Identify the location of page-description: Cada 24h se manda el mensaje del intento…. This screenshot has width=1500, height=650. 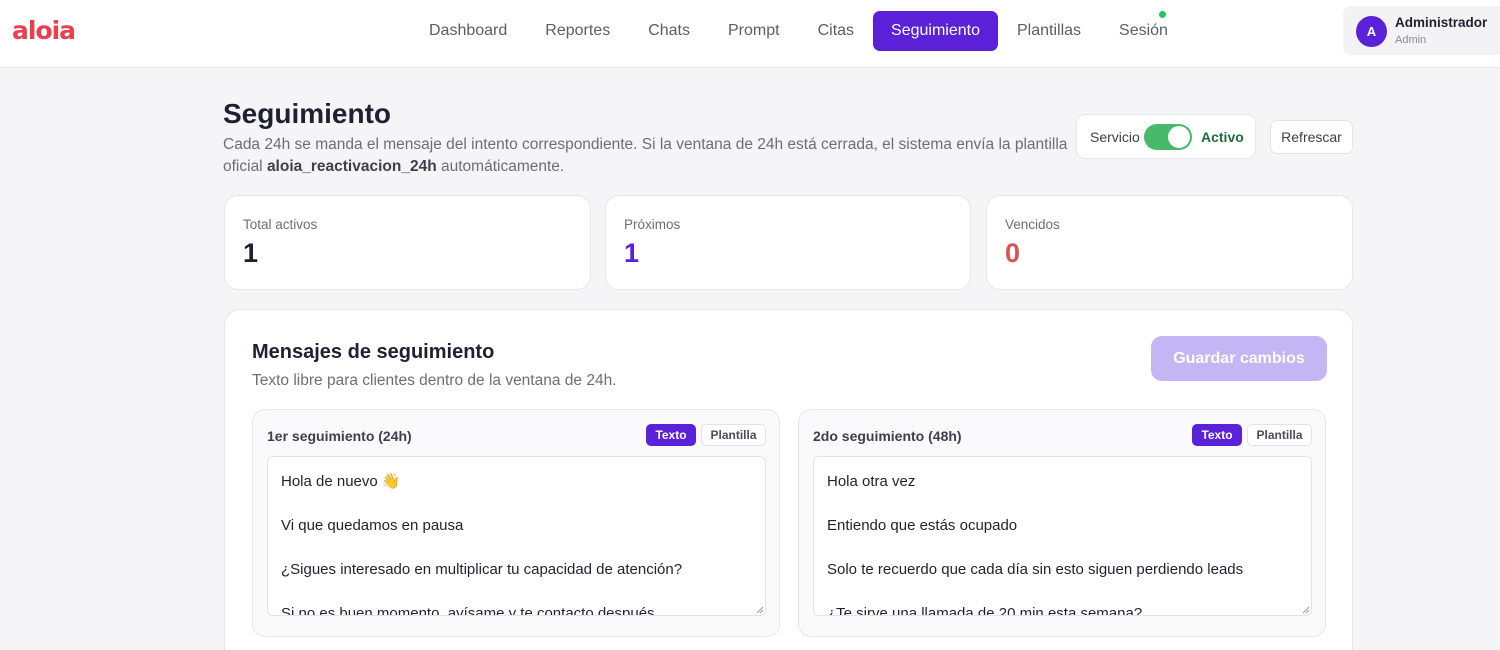
(648, 156).